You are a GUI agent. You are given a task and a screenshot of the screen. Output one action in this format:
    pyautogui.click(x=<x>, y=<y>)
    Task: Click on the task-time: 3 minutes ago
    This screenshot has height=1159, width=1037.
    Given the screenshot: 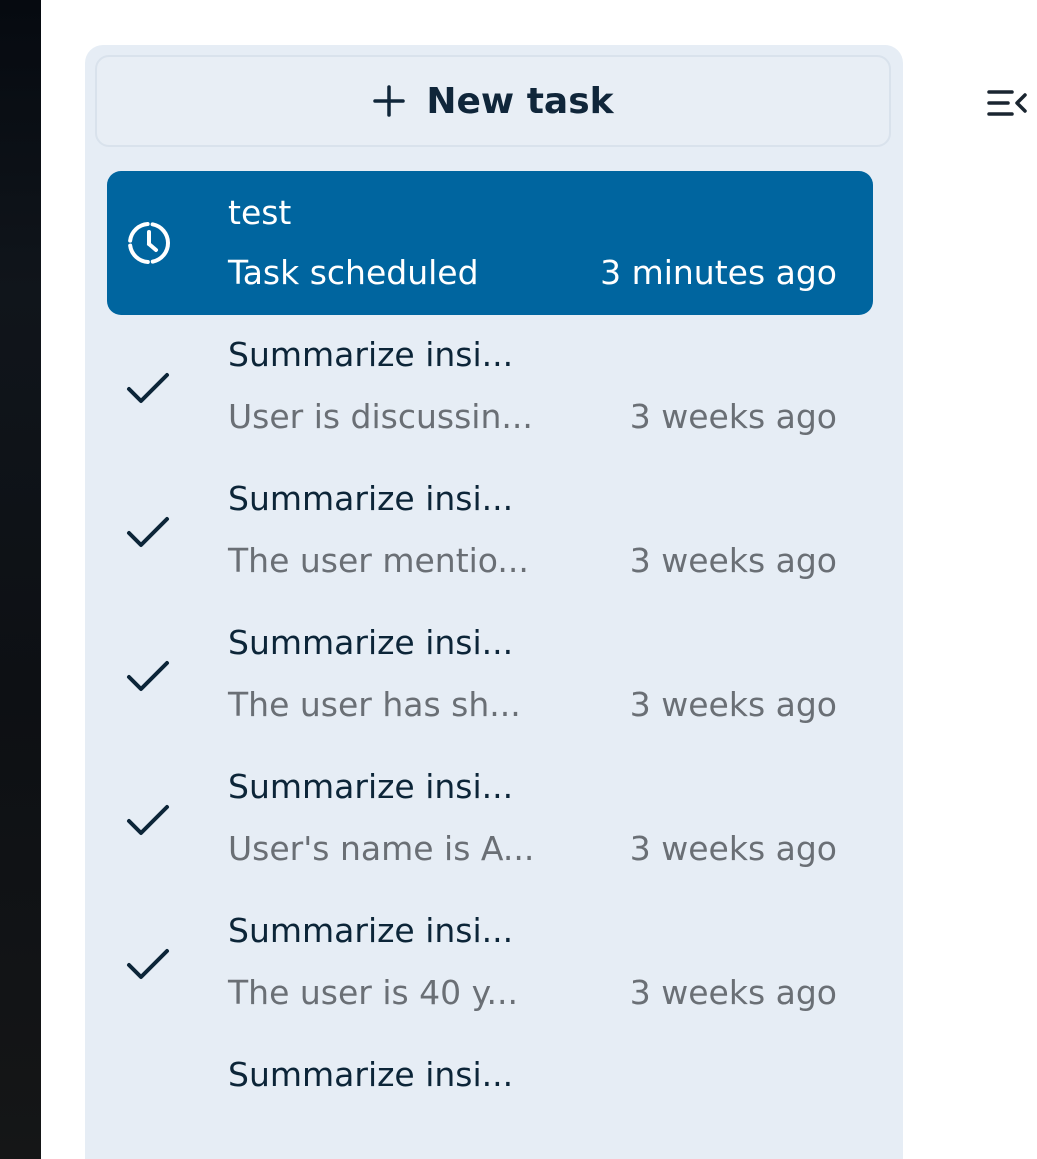 What is the action you would take?
    pyautogui.click(x=718, y=272)
    